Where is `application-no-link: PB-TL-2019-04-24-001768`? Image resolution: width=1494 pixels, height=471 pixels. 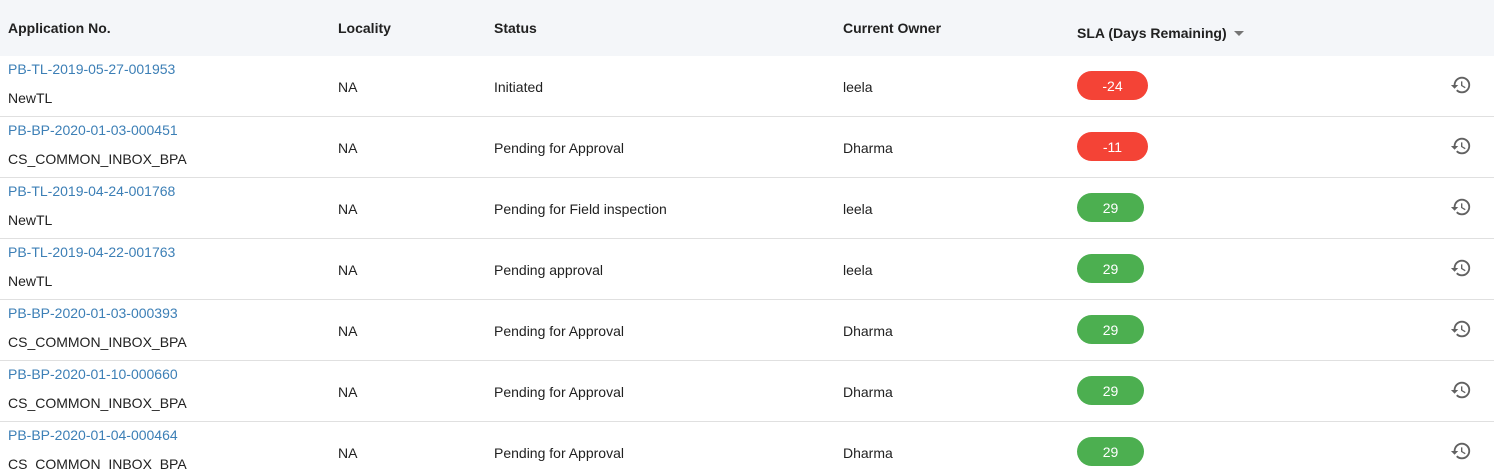 application-no-link: PB-TL-2019-04-24-001768 is located at coordinates (91, 191).